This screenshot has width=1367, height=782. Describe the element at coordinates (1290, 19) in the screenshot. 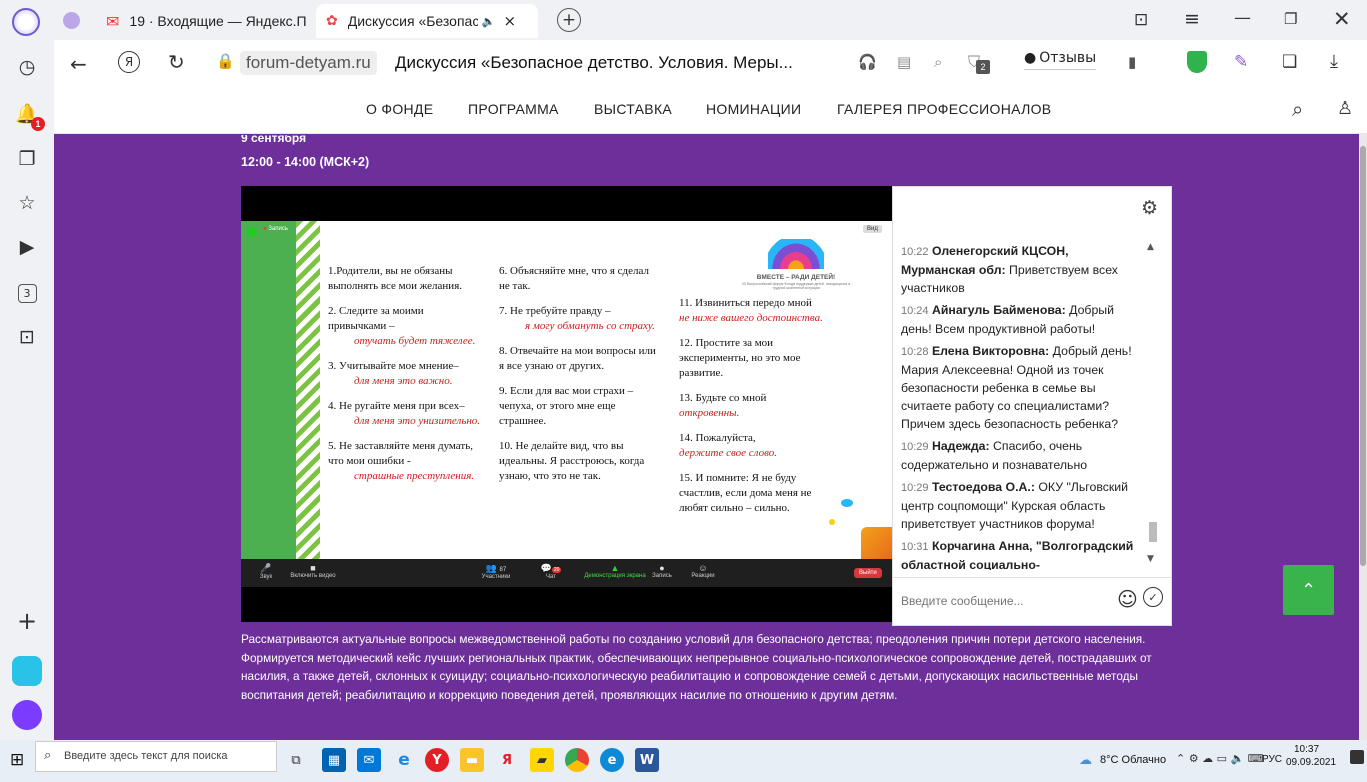

I see `restore-icon: ❐` at that location.